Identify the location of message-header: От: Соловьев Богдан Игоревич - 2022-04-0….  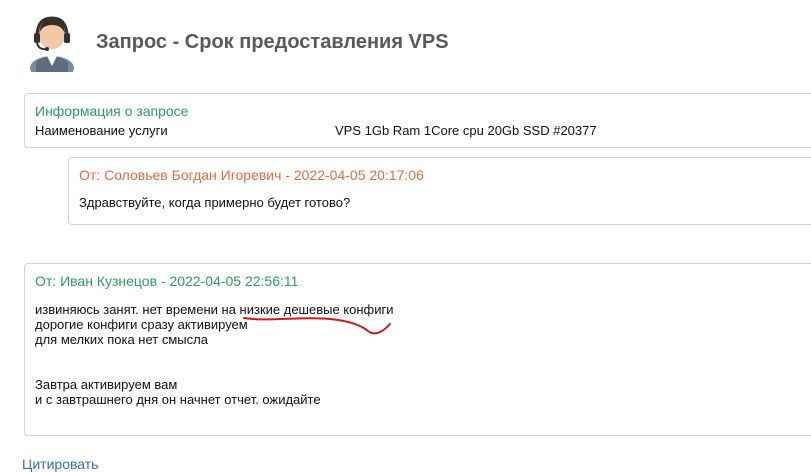
(251, 175).